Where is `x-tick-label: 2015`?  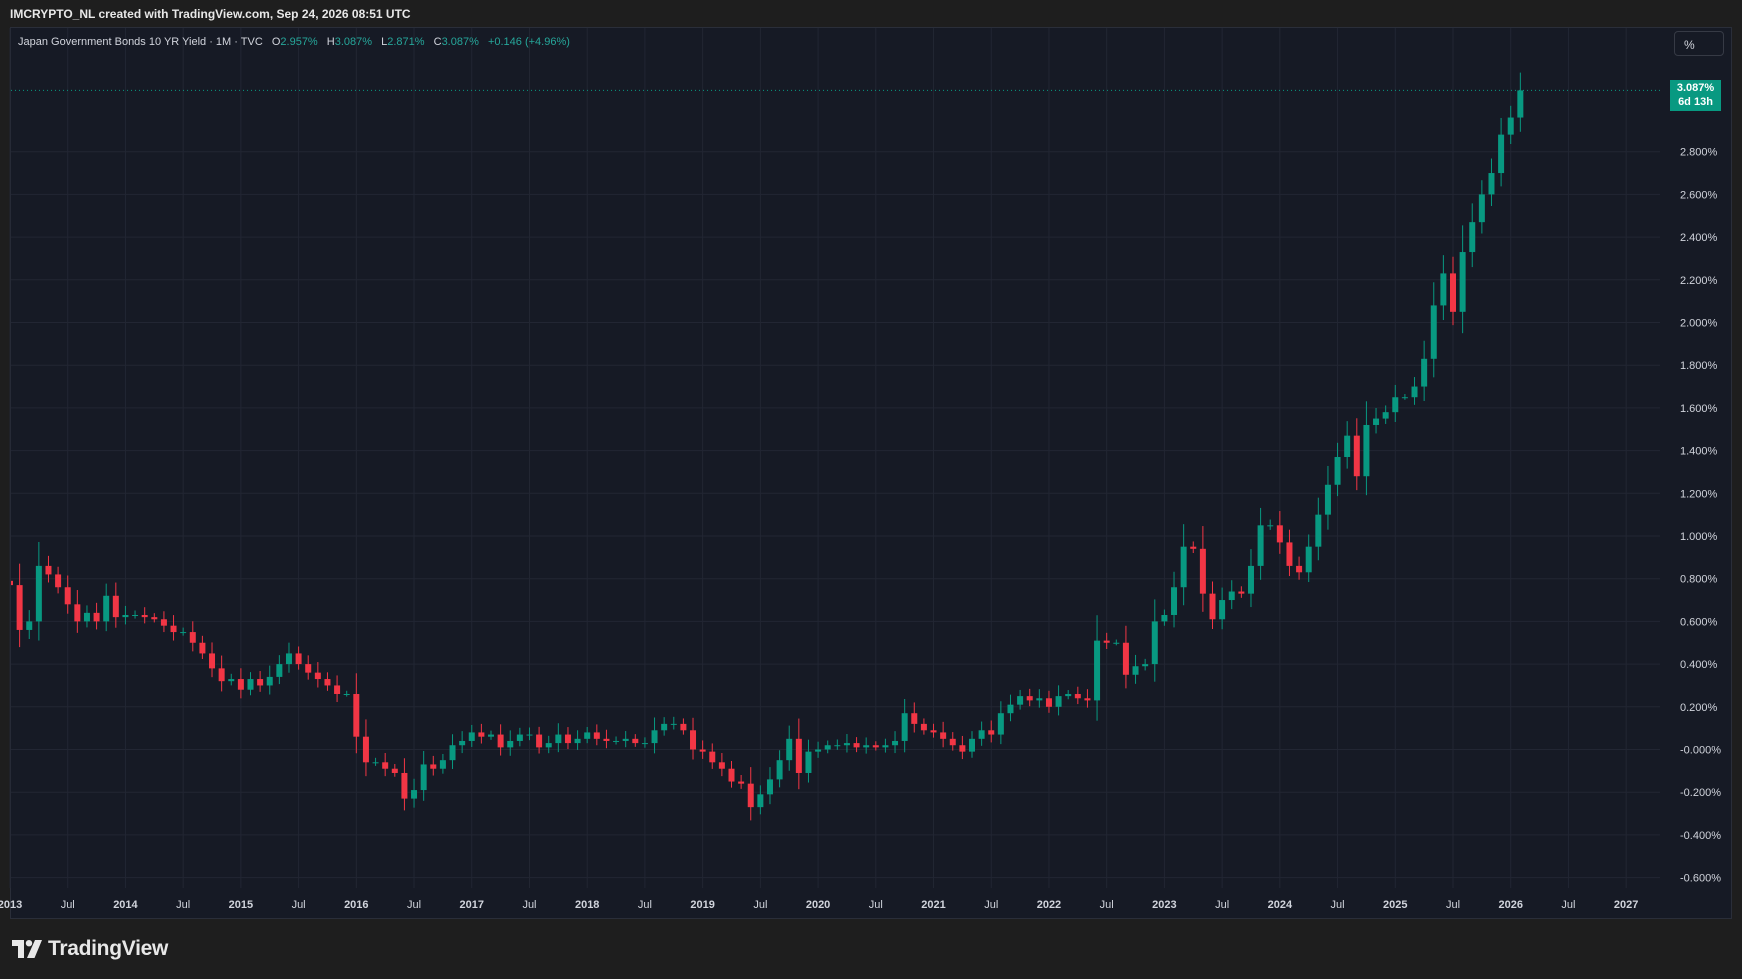
x-tick-label: 2015 is located at coordinates (241, 905).